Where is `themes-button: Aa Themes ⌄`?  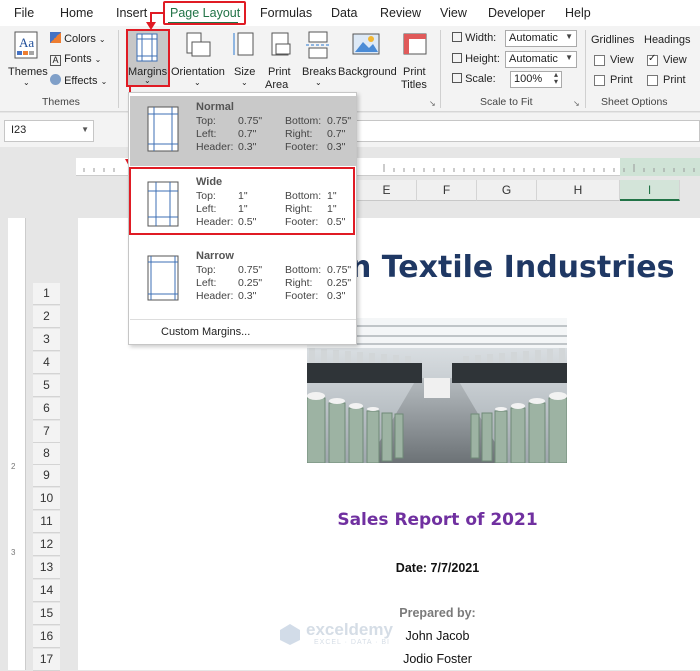
themes-button: Aa Themes ⌄ is located at coordinates (27, 60).